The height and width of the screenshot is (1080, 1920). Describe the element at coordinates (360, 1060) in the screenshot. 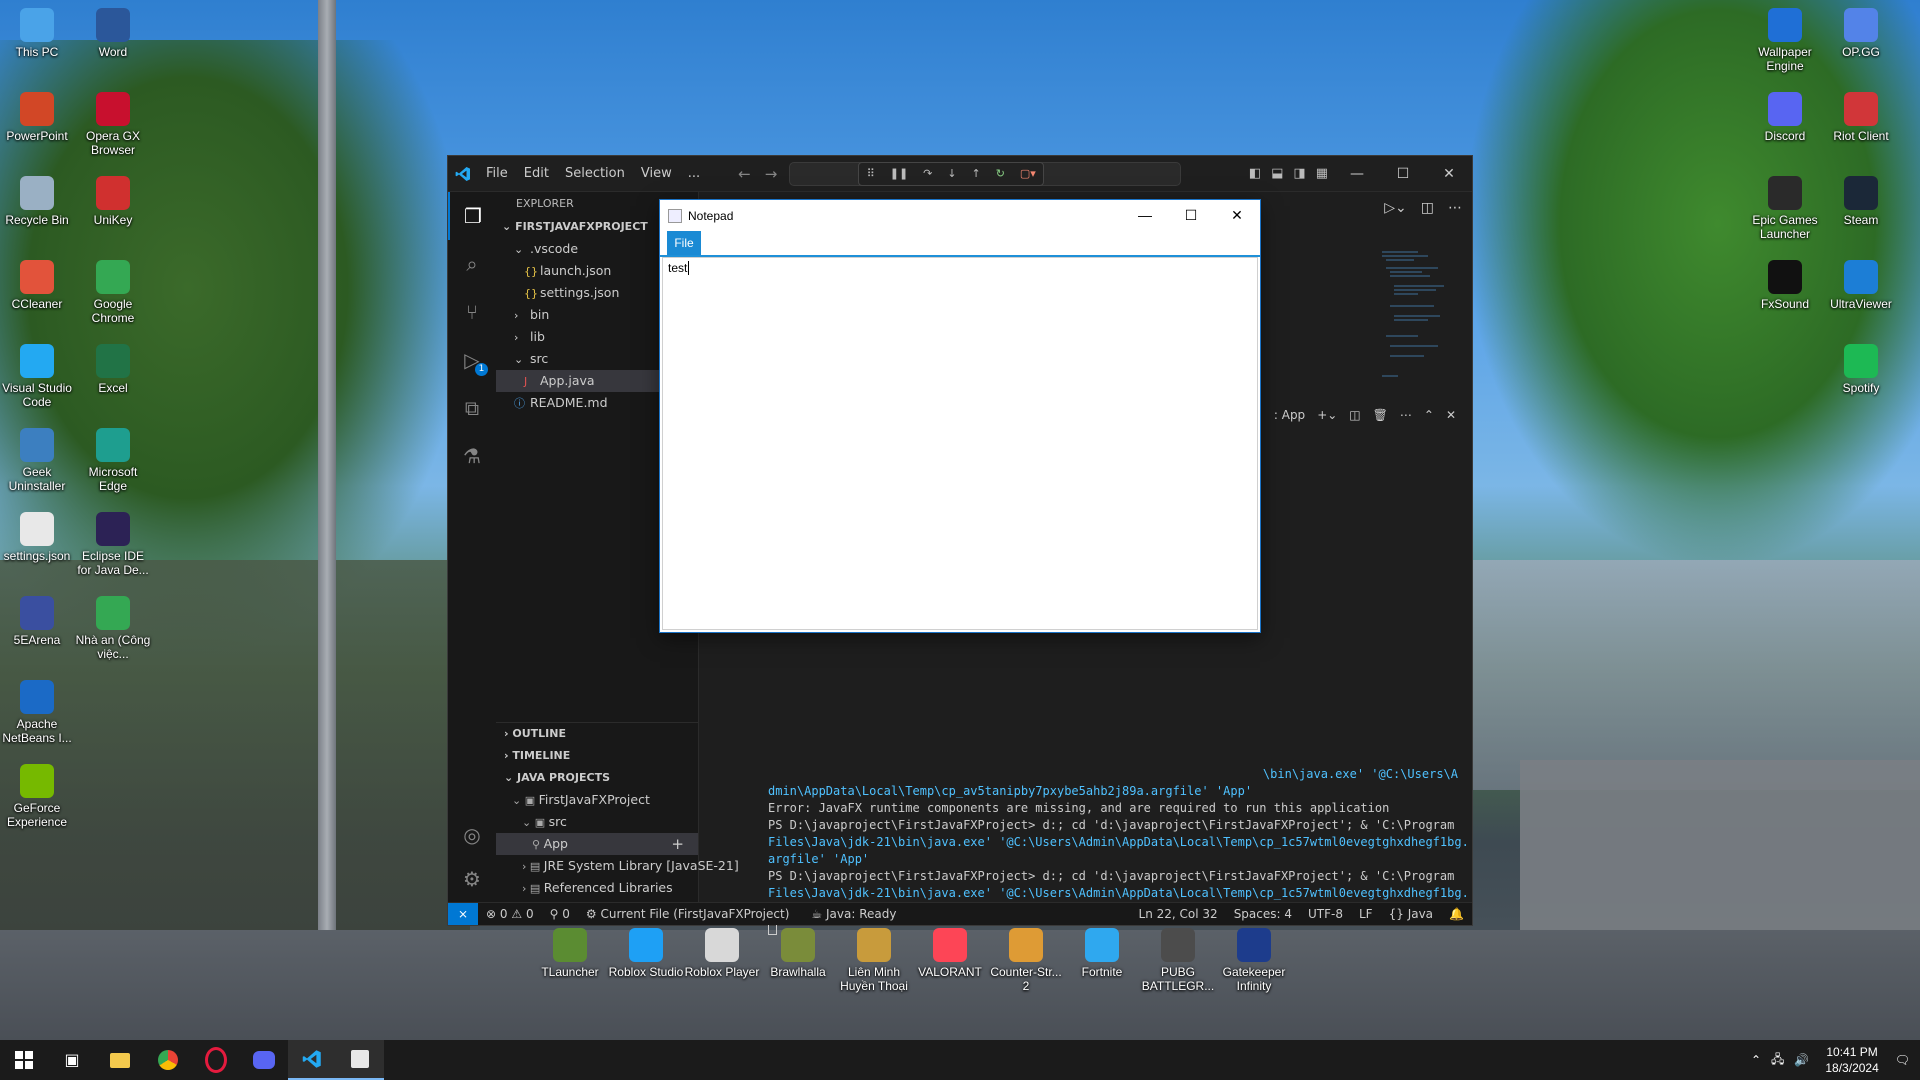

I see `java-taskbar-icon` at that location.